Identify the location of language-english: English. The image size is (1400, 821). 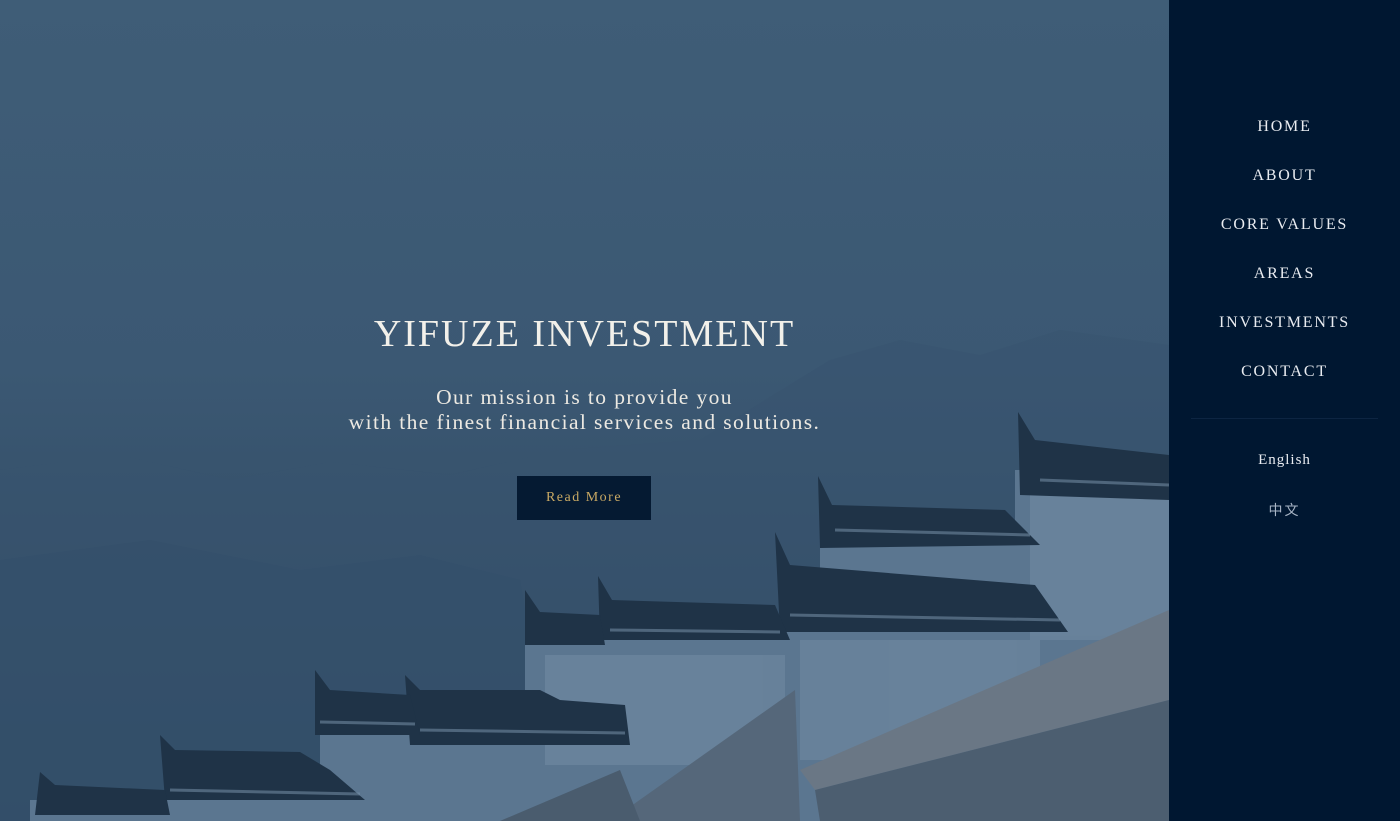
(1284, 476).